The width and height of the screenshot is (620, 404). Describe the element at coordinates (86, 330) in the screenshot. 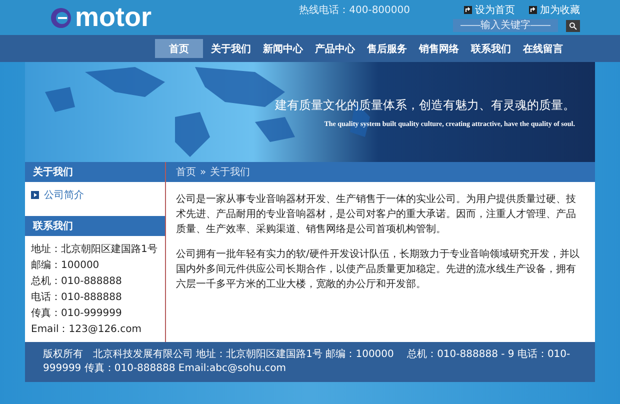

I see `contact-line: Email：123@126.com` at that location.